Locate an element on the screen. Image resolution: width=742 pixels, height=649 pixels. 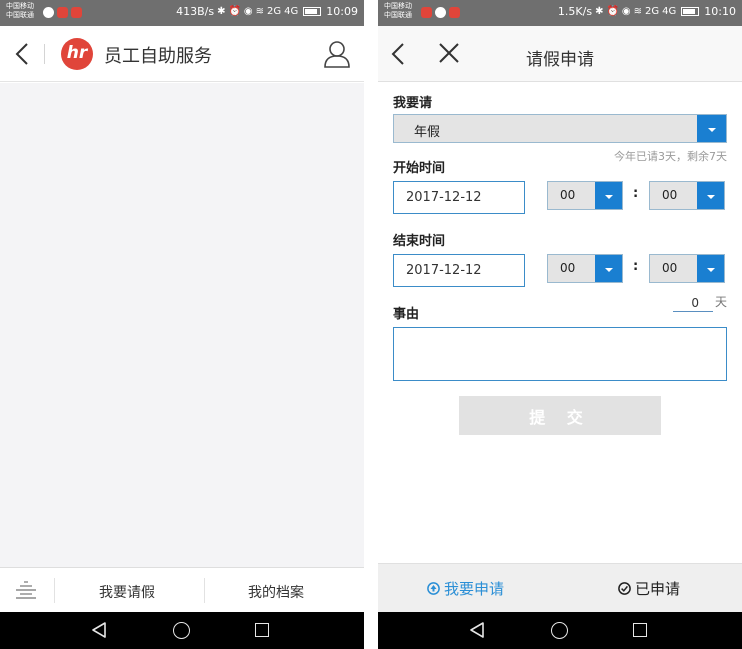
leave-type-value: 年假 is located at coordinates (427, 132).